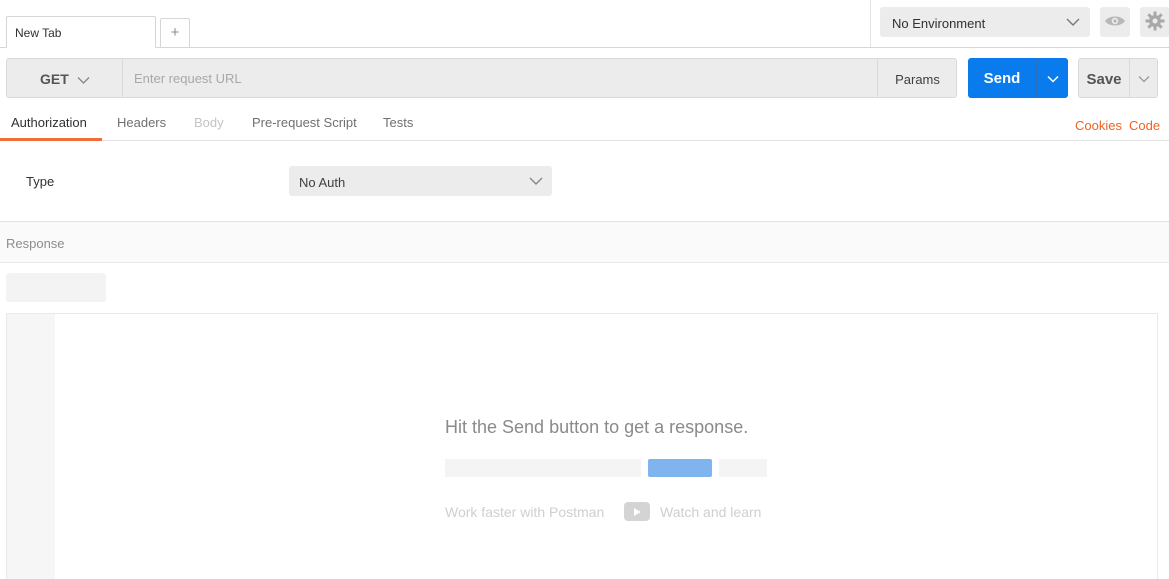  I want to click on params-button: Params, so click(917, 78).